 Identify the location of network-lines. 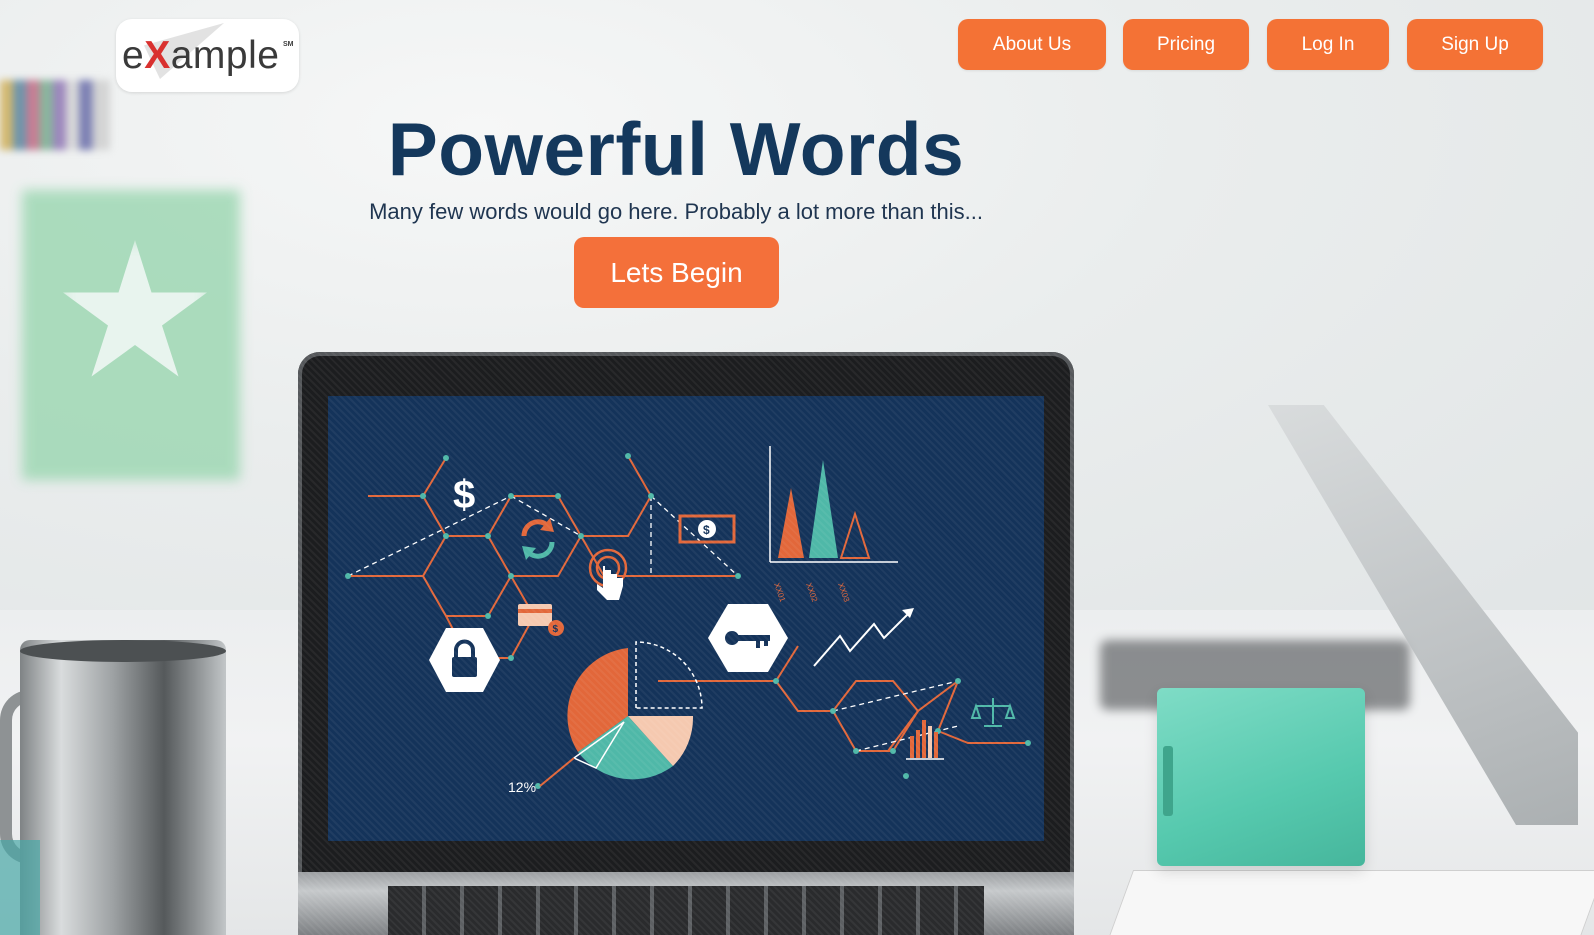
(688, 603).